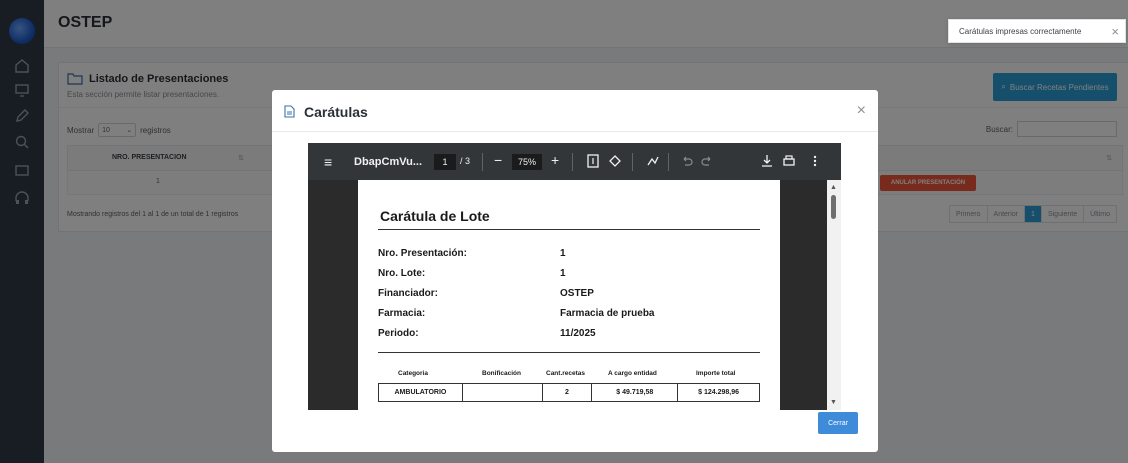  I want to click on modal-header: Carátulas ×, so click(575, 111).